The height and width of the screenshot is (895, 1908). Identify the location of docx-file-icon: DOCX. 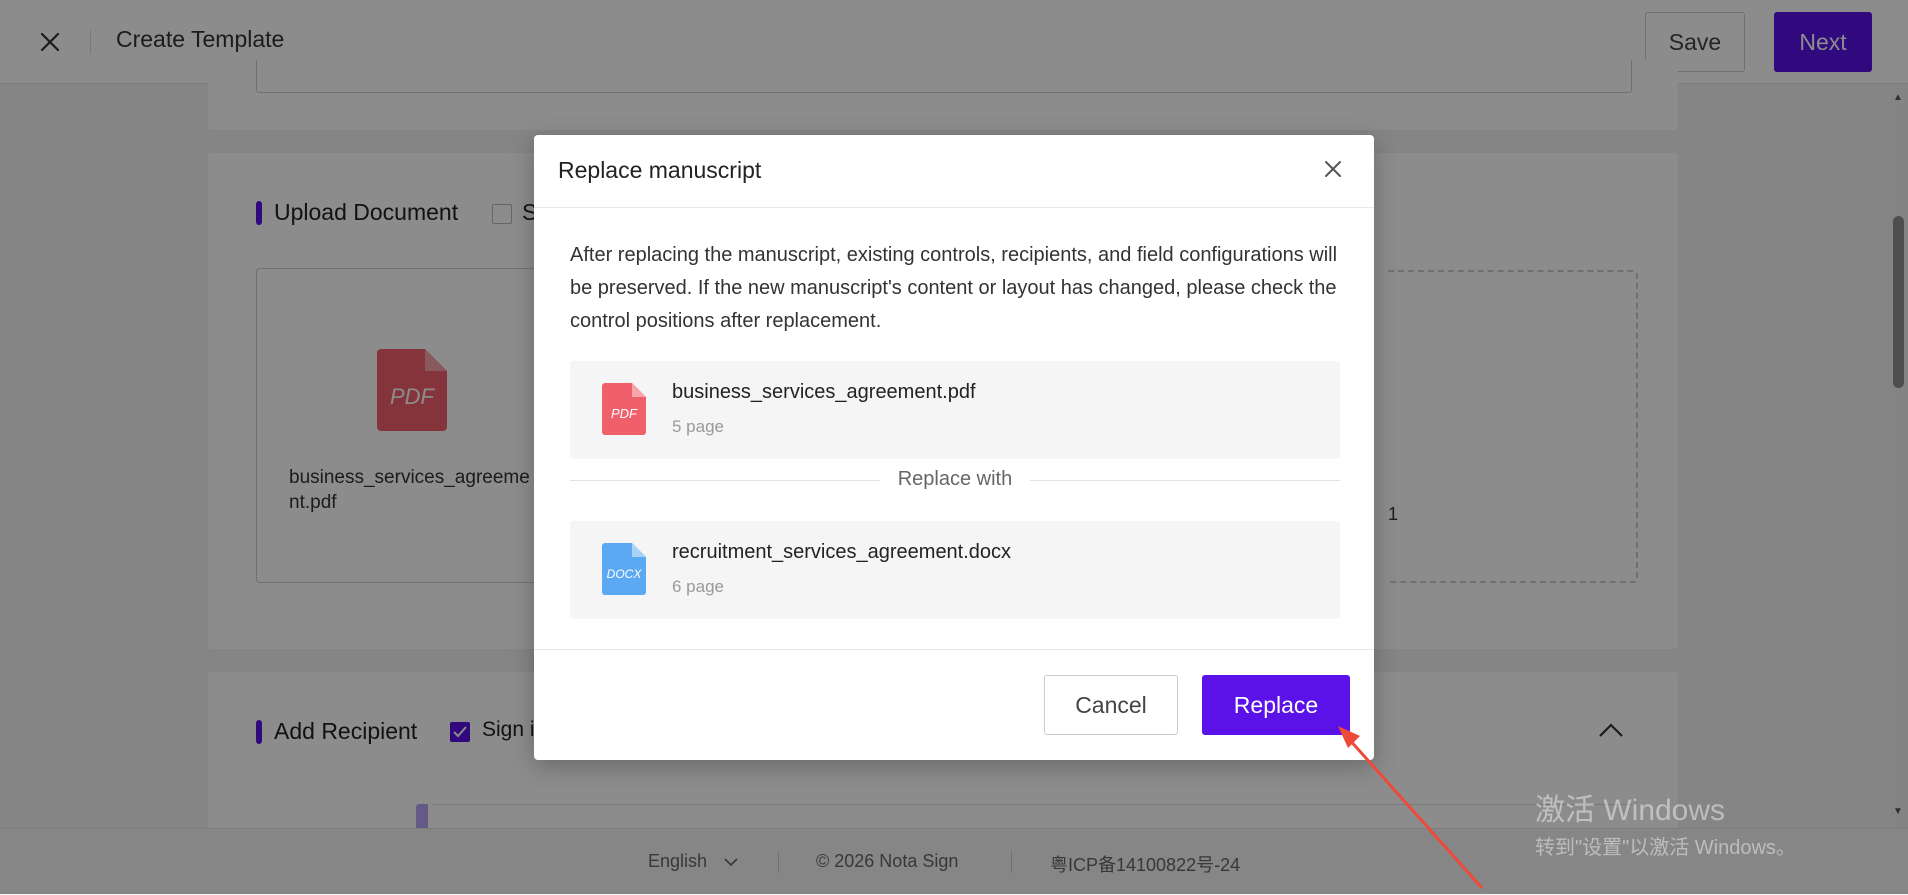
(624, 569).